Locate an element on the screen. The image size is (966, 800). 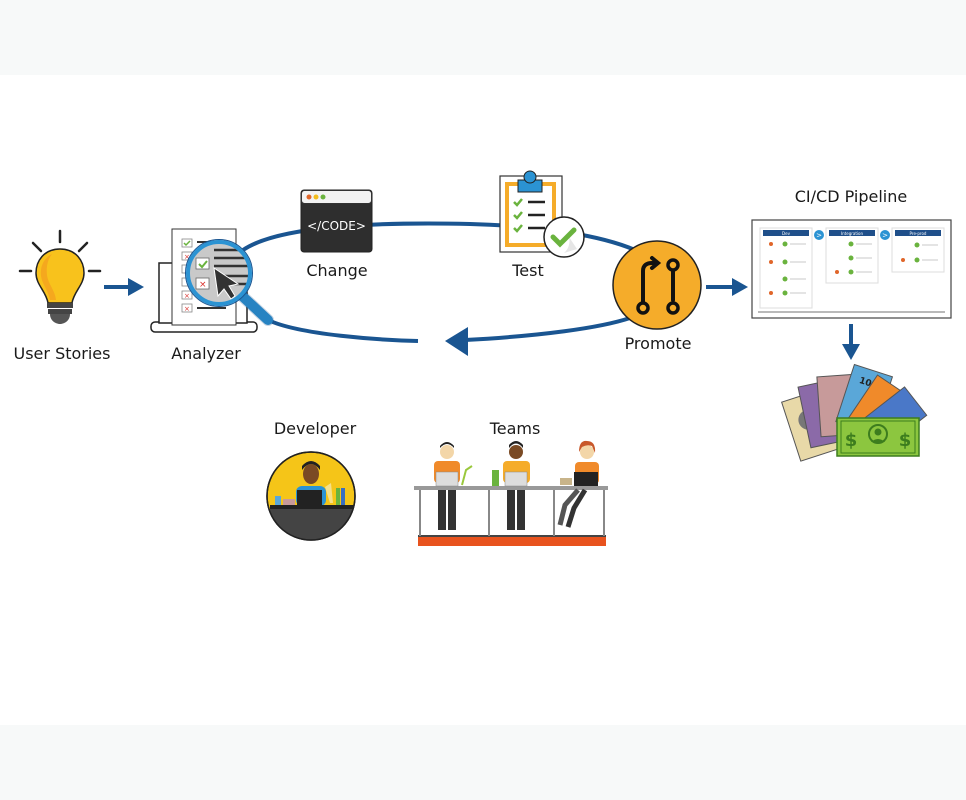
change-label: Change is located at coordinates (337, 270).